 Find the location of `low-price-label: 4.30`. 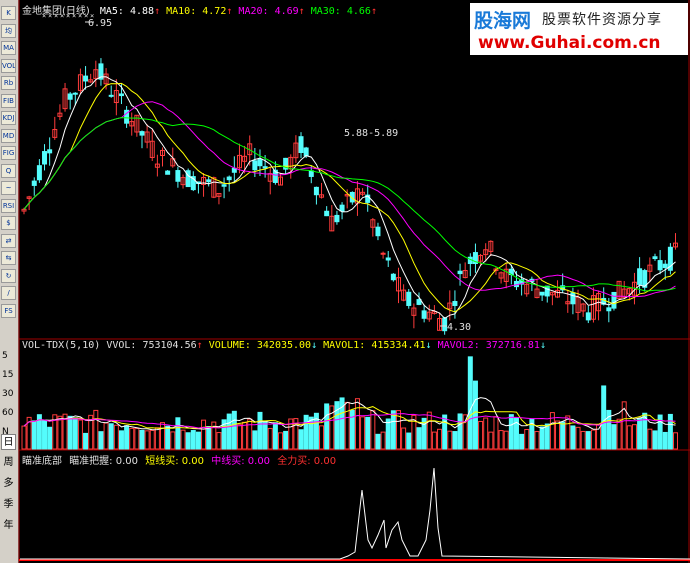

low-price-label: 4.30 is located at coordinates (459, 327).